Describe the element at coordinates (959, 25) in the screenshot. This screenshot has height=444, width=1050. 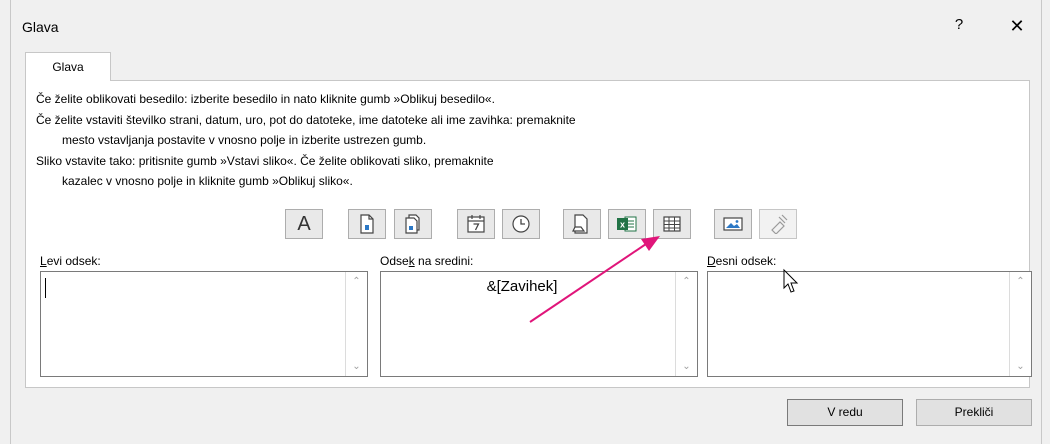
I see `help-button: ?` at that location.